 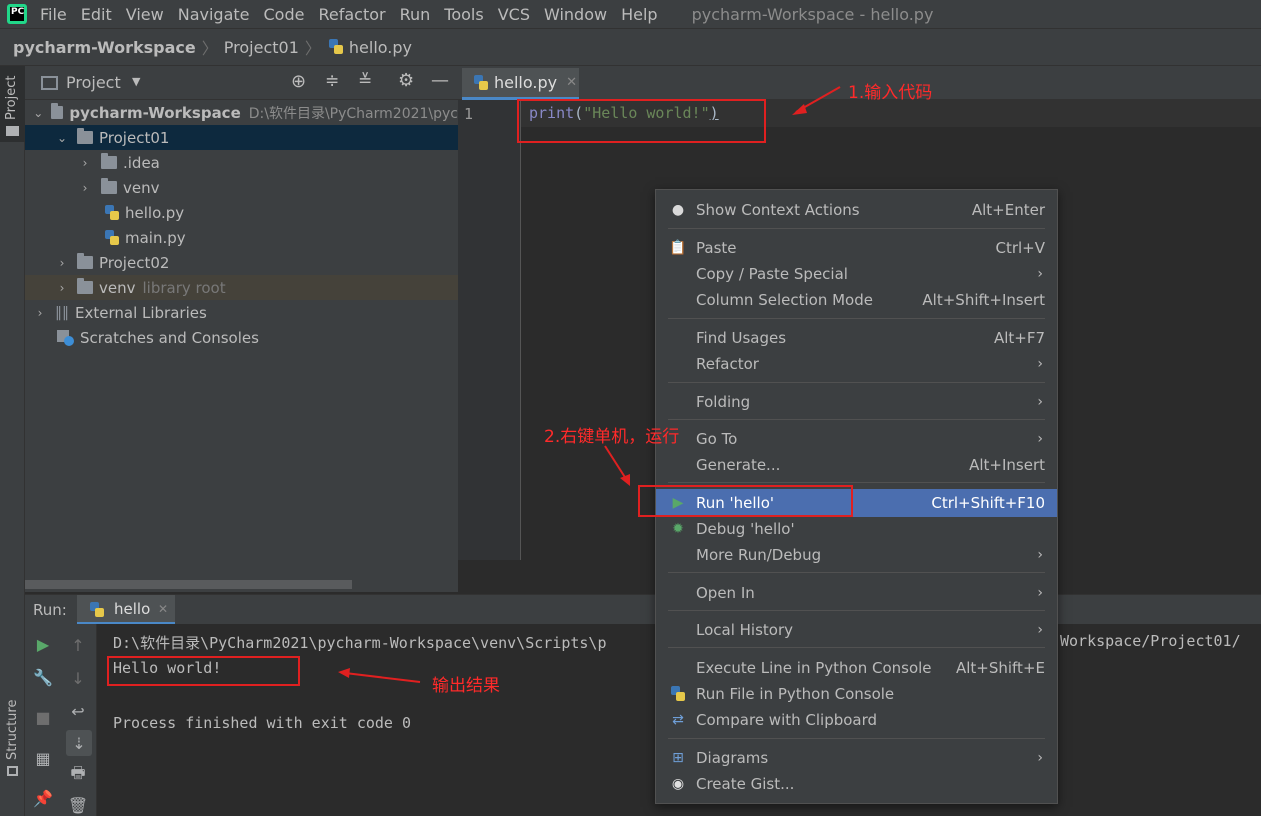 What do you see at coordinates (241, 262) in the screenshot?
I see `tree-item-project02: › Project02` at bounding box center [241, 262].